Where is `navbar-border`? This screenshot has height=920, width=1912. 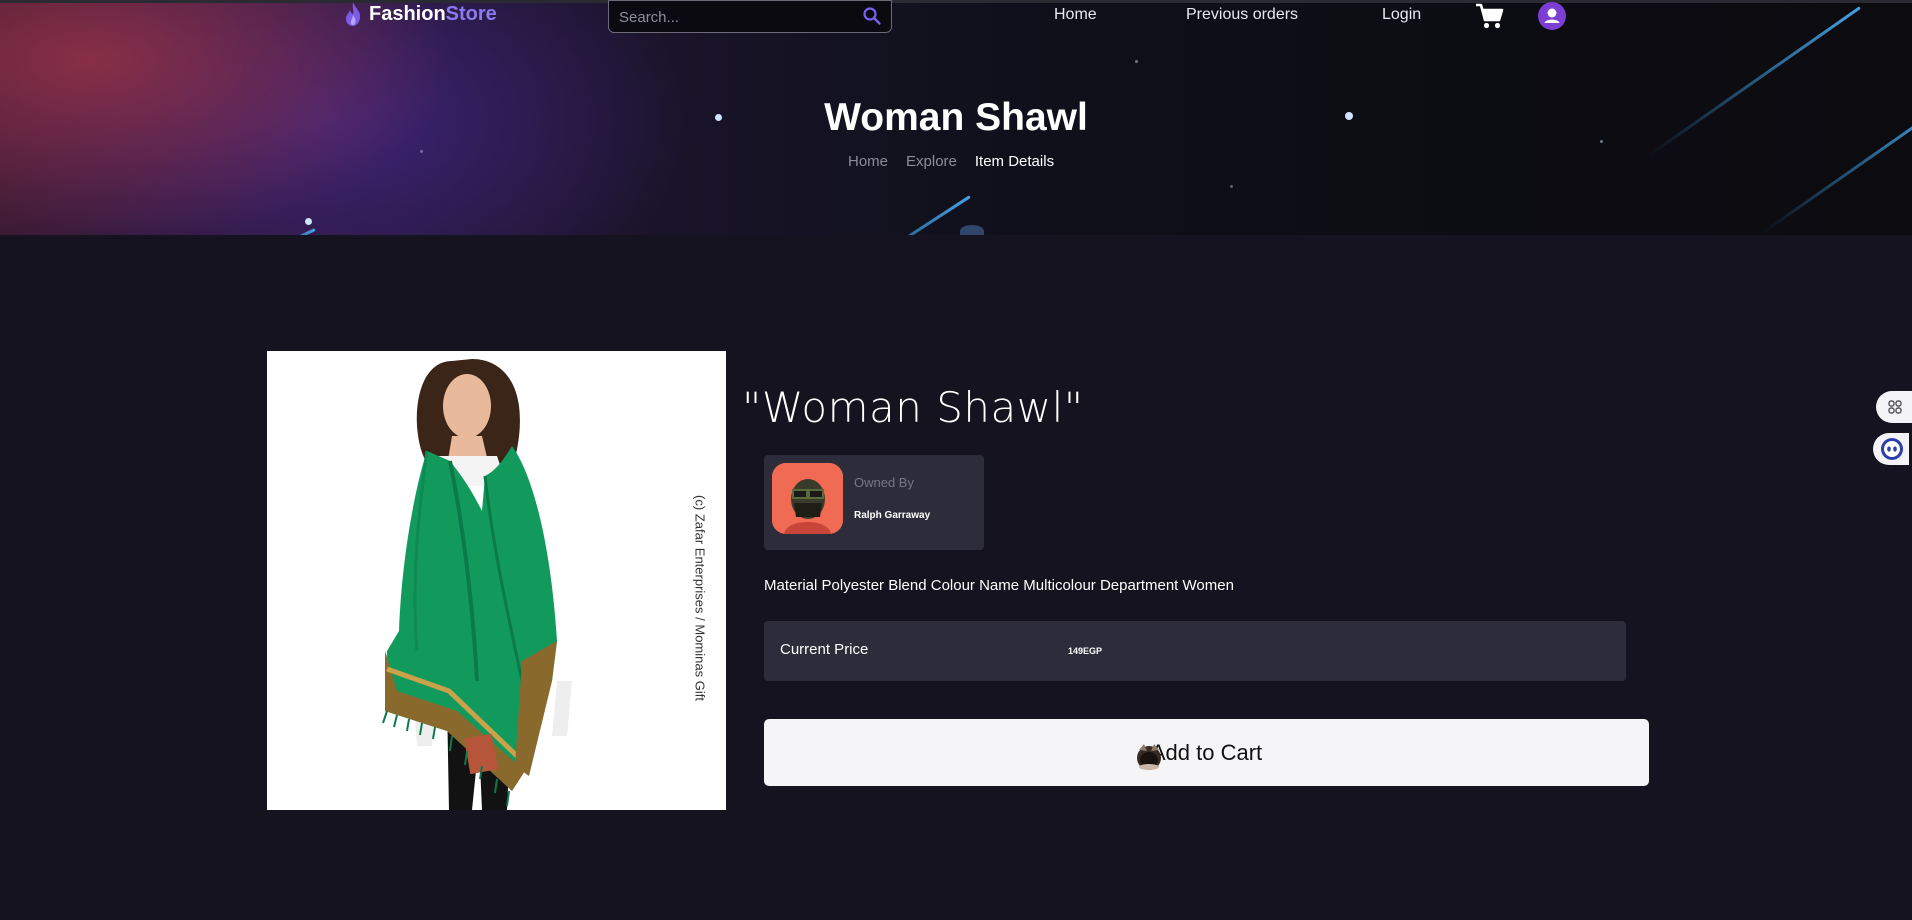
navbar-border is located at coordinates (956, 1).